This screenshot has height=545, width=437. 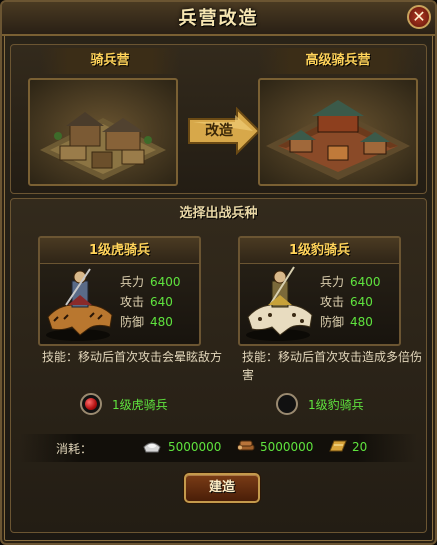 What do you see at coordinates (119, 251) in the screenshot?
I see `unit-name: 1级虎骑兵` at bounding box center [119, 251].